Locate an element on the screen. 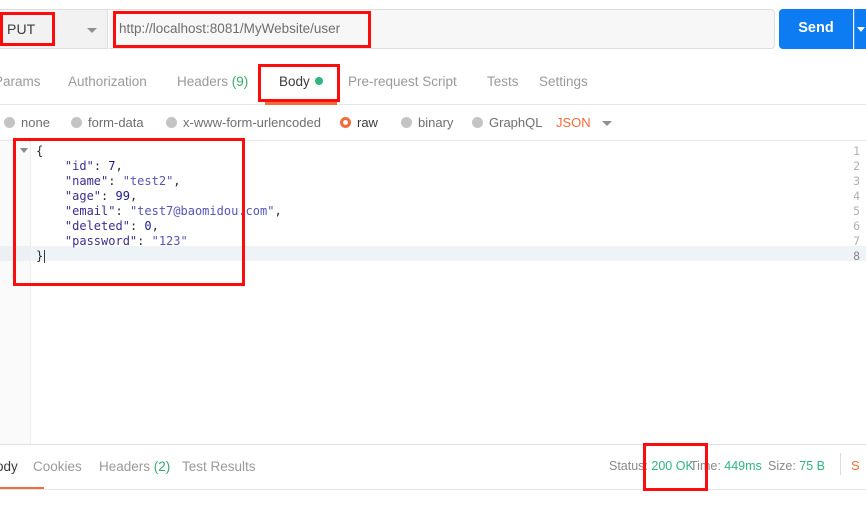  vertical-divider is located at coordinates (840, 464).